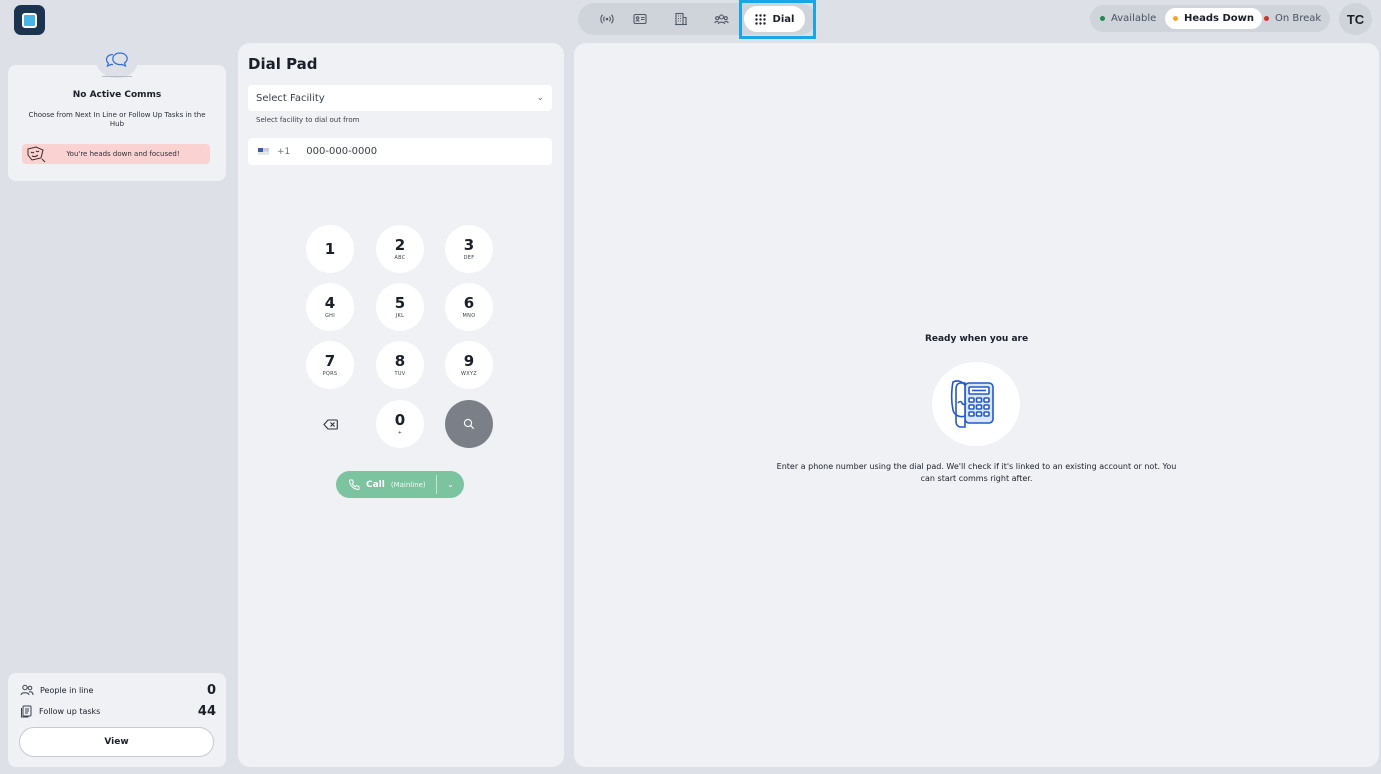  Describe the element at coordinates (976, 339) in the screenshot. I see `ready-title: Ready when you are` at that location.